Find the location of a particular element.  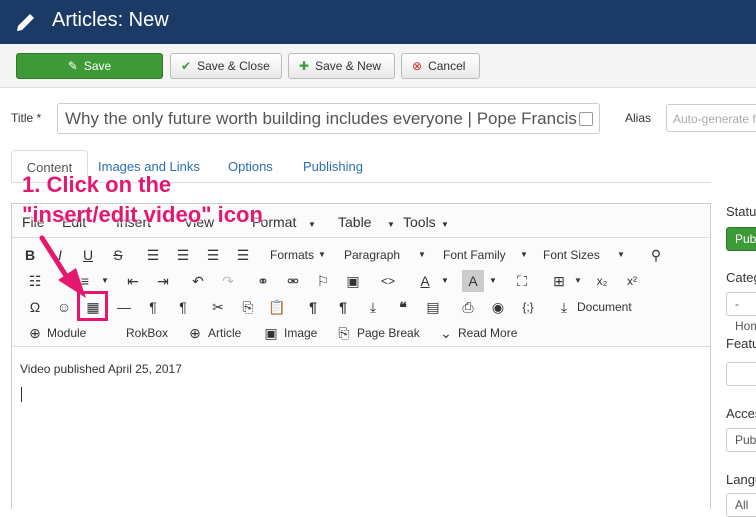

menu-tools: Tools is located at coordinates (419, 222).